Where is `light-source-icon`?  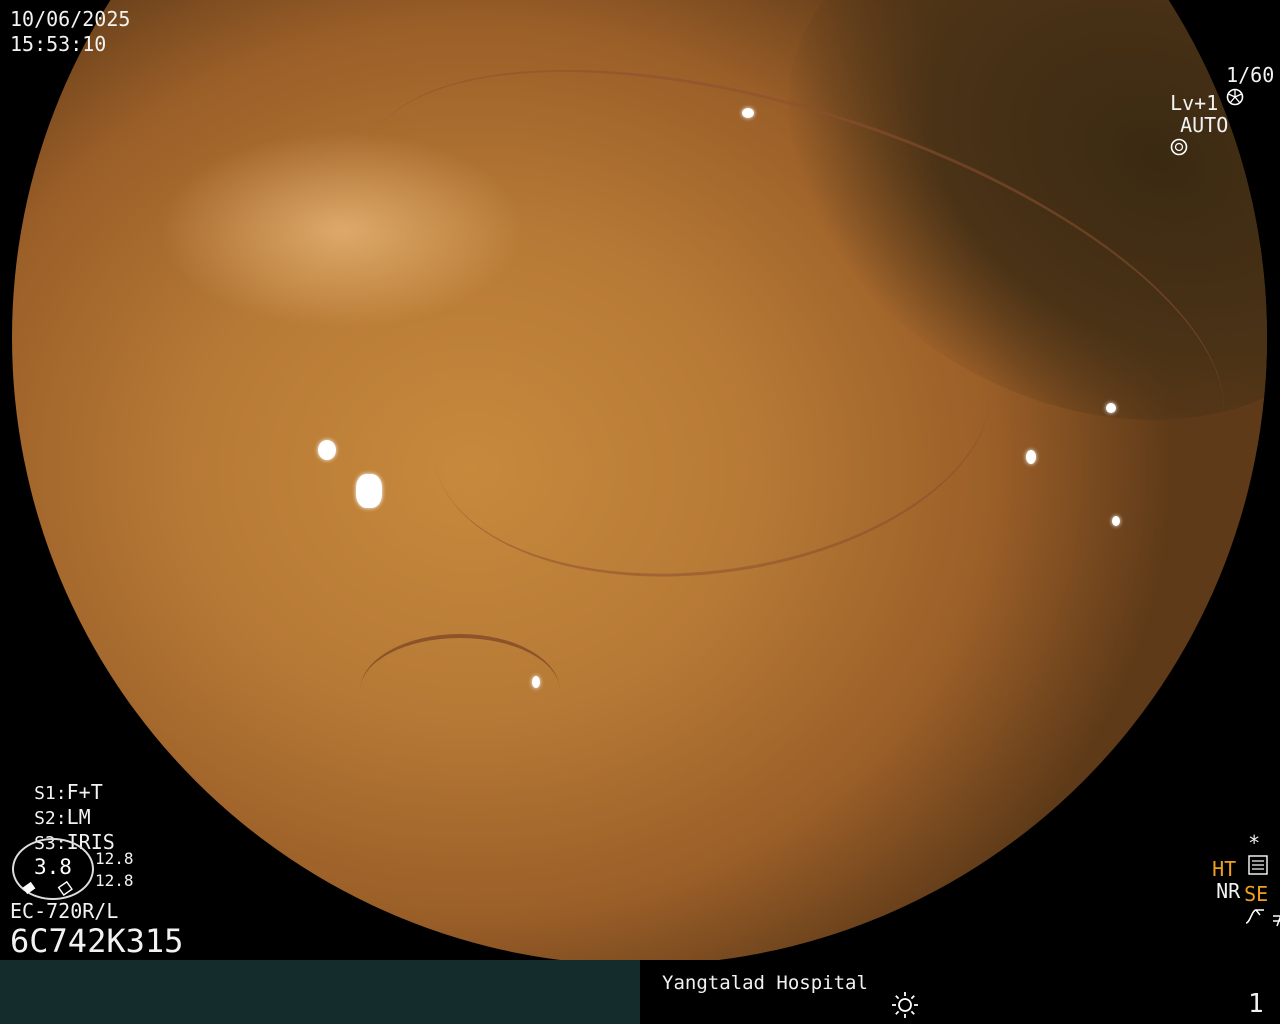
light-source-icon is located at coordinates (905, 1005).